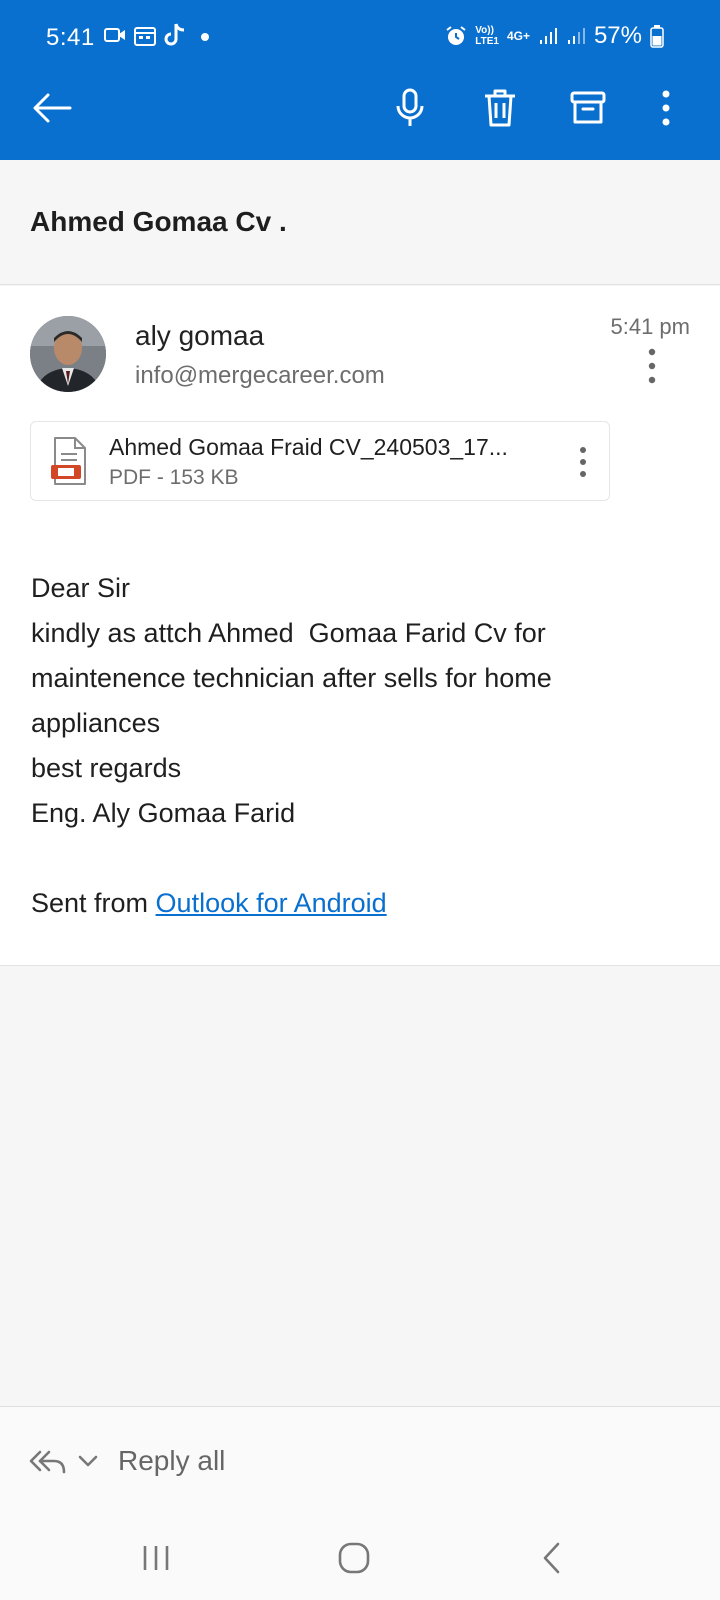 This screenshot has width=720, height=1600. What do you see at coordinates (657, 36) in the screenshot?
I see `battery-icon` at bounding box center [657, 36].